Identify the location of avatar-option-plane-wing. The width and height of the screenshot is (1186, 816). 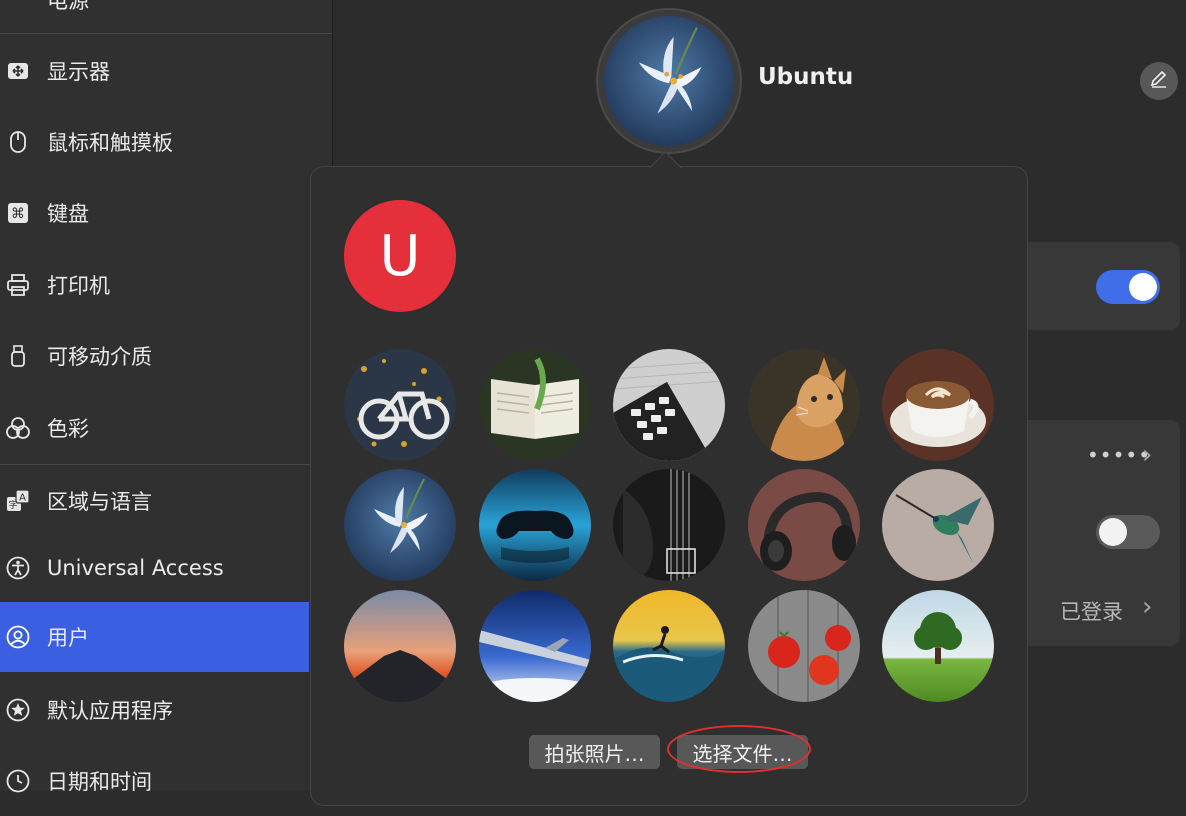
(535, 646).